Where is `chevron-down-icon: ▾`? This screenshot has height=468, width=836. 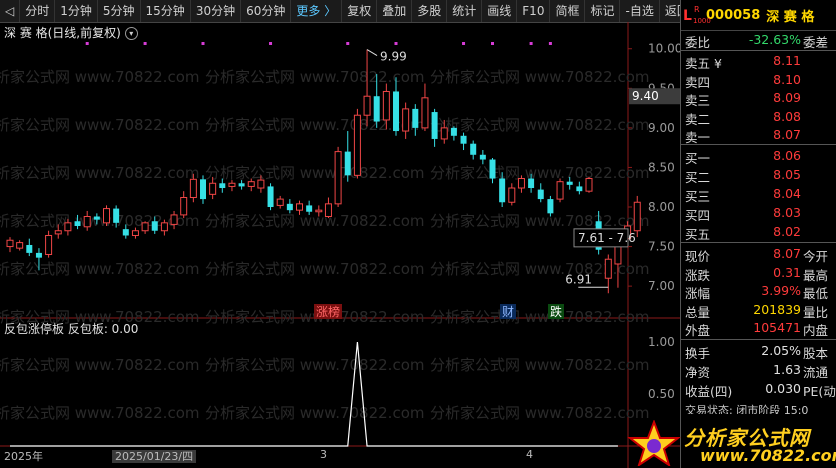
chevron-down-icon: ▾ is located at coordinates (131, 33).